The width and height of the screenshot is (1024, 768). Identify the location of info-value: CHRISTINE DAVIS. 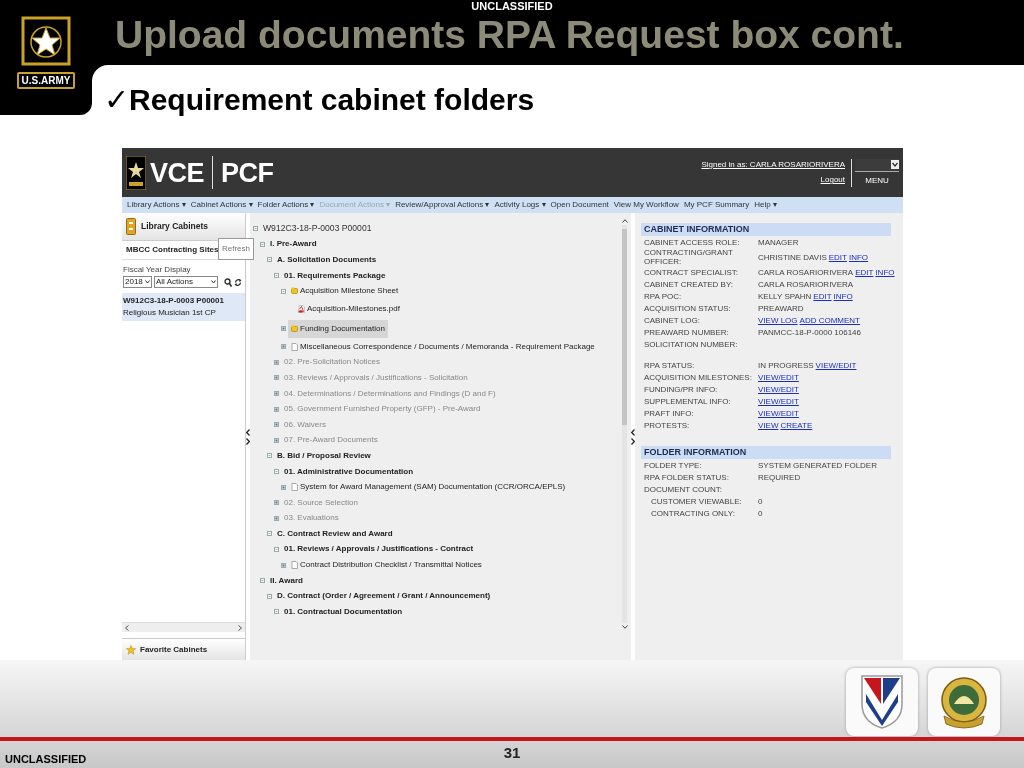
(792, 257).